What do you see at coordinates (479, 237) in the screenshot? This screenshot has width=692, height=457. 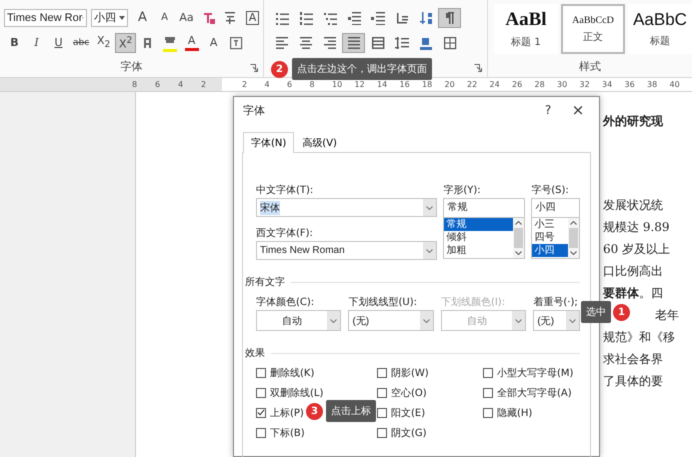 I see `list-option: 倾斜` at bounding box center [479, 237].